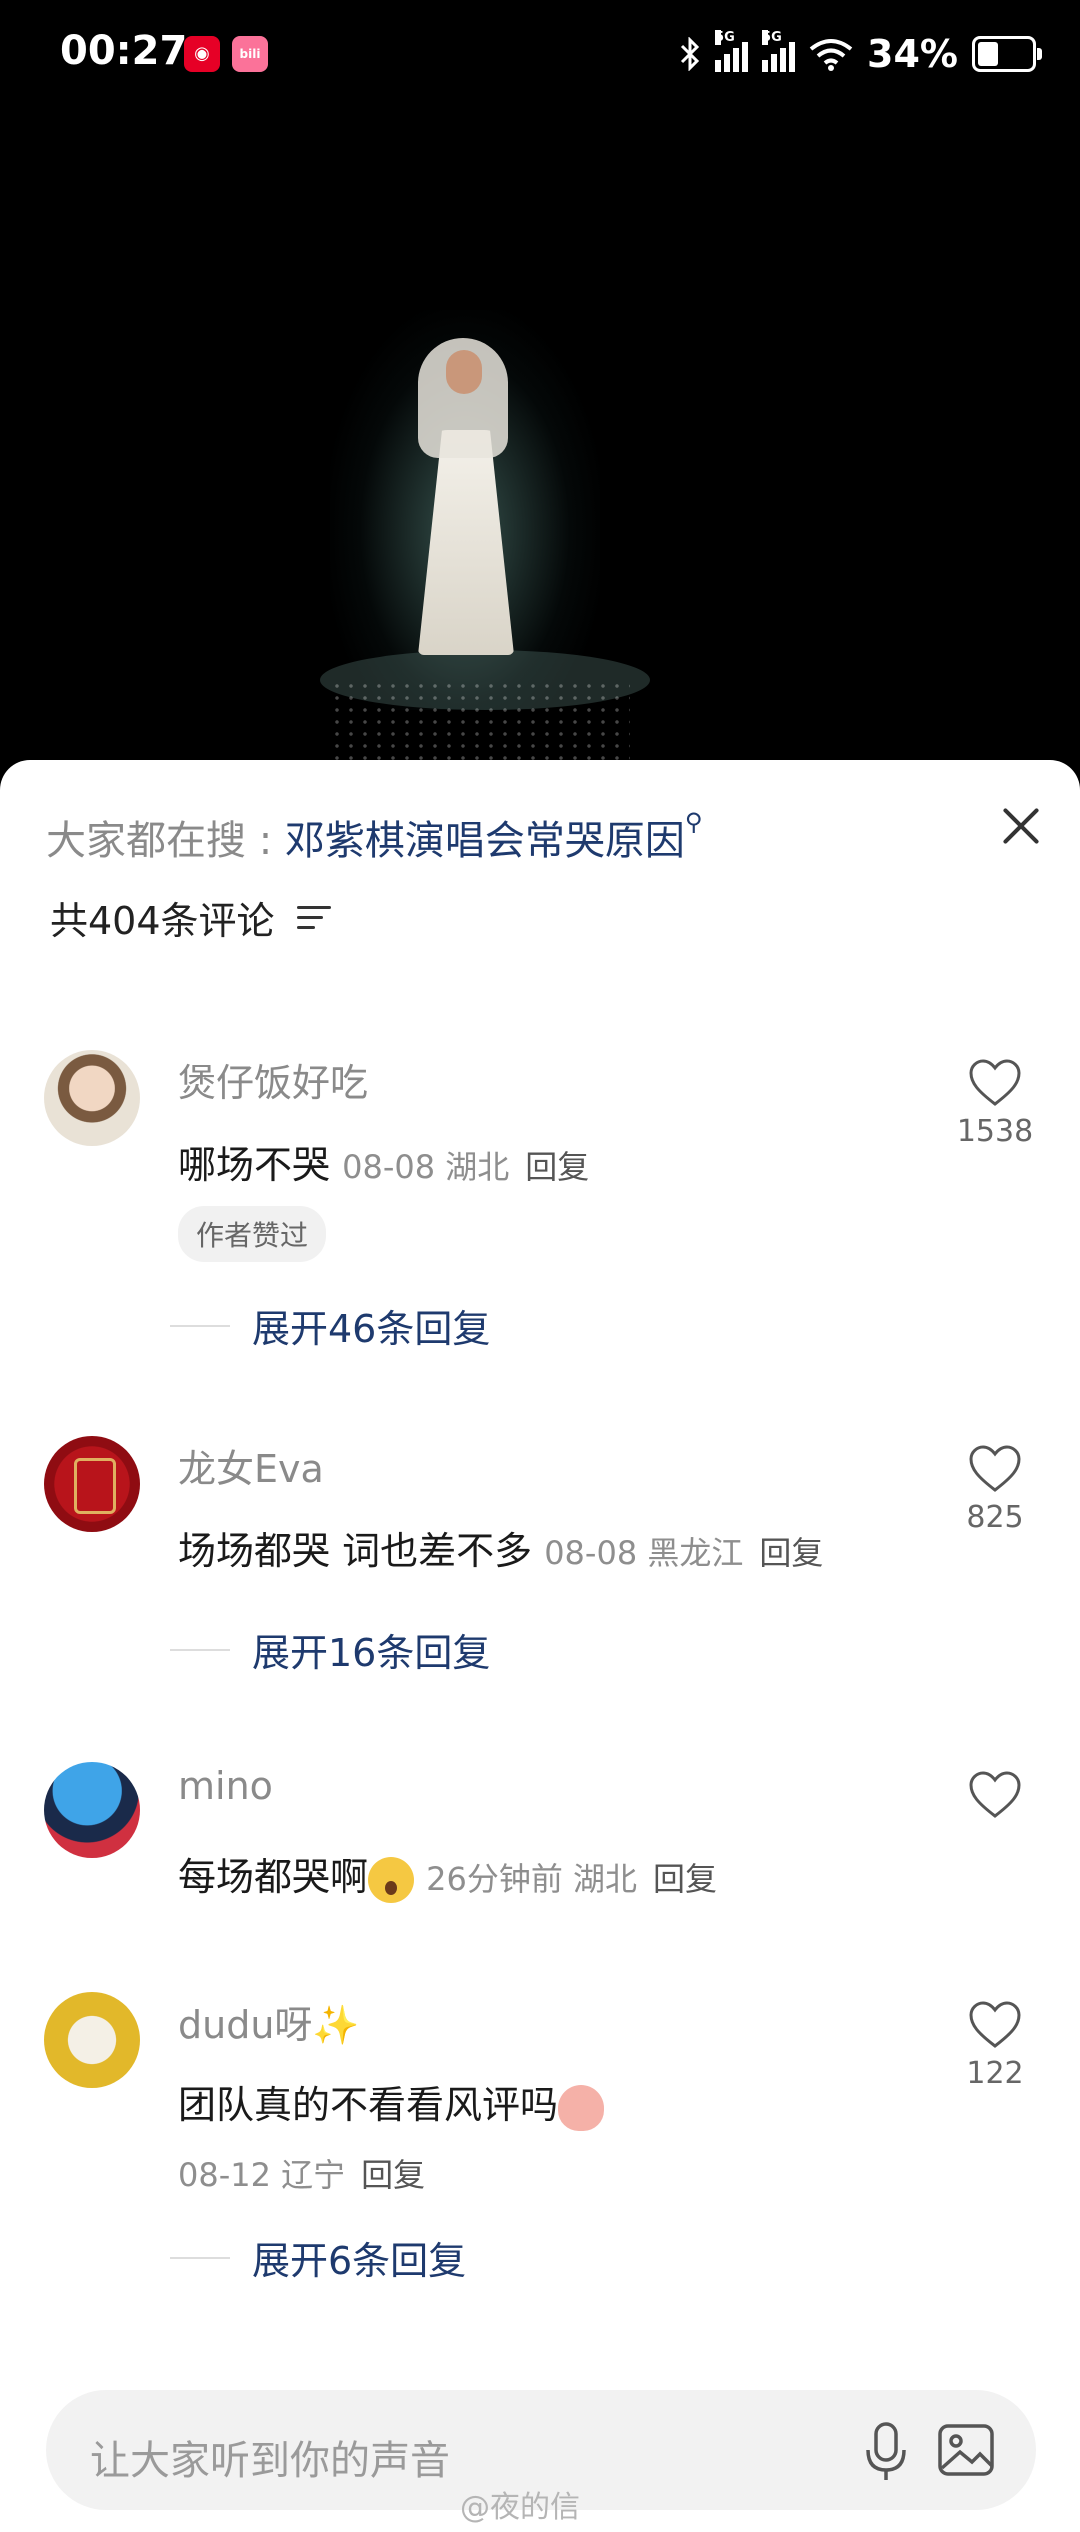 This screenshot has height=2532, width=1080. Describe the element at coordinates (485, 841) in the screenshot. I see `search-keyword: 邓紫棋演唱会常哭原因` at that location.